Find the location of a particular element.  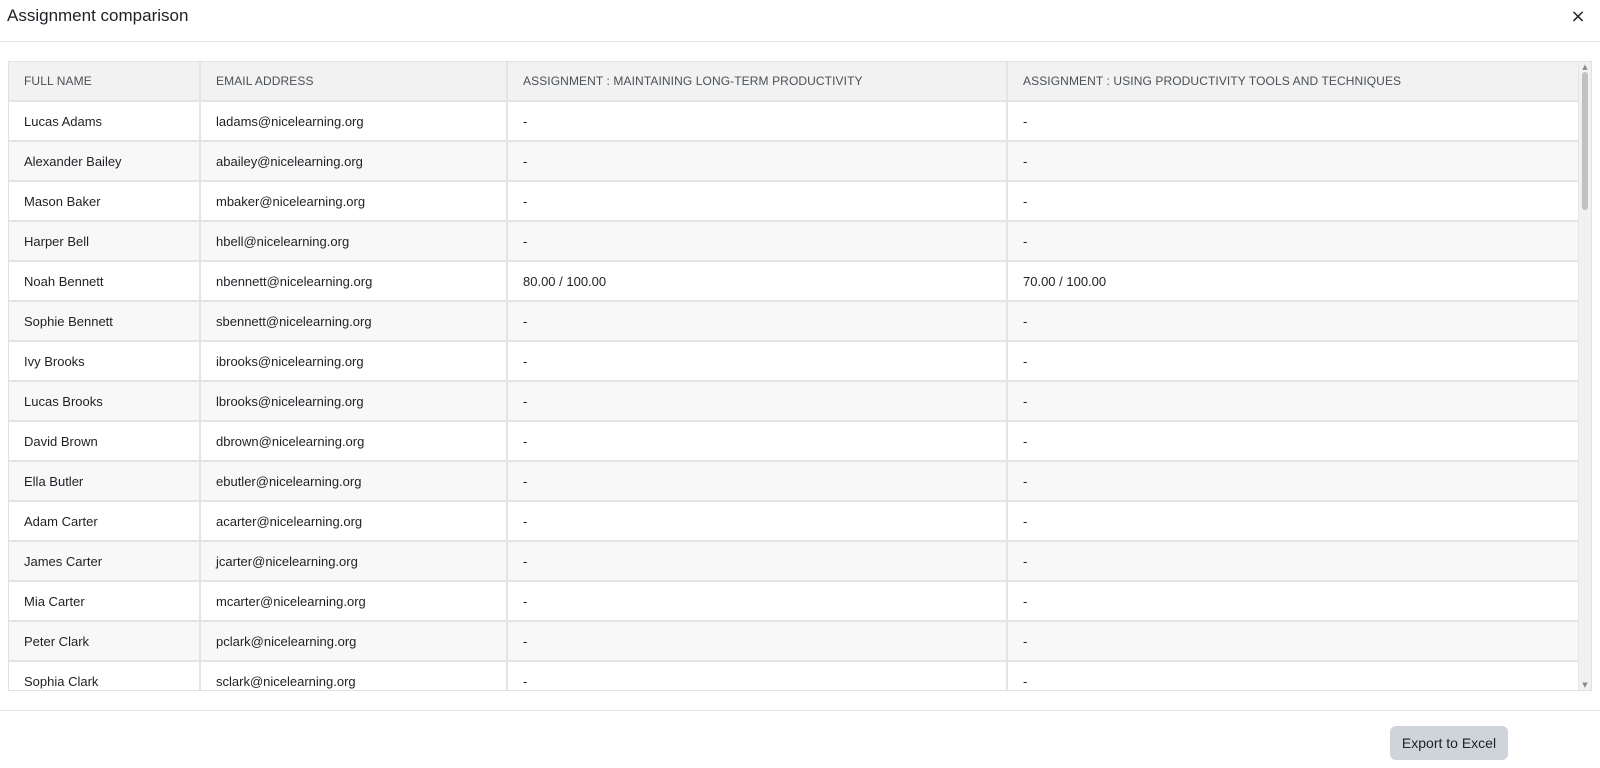

modal-title: Assignment comparison is located at coordinates (98, 15).